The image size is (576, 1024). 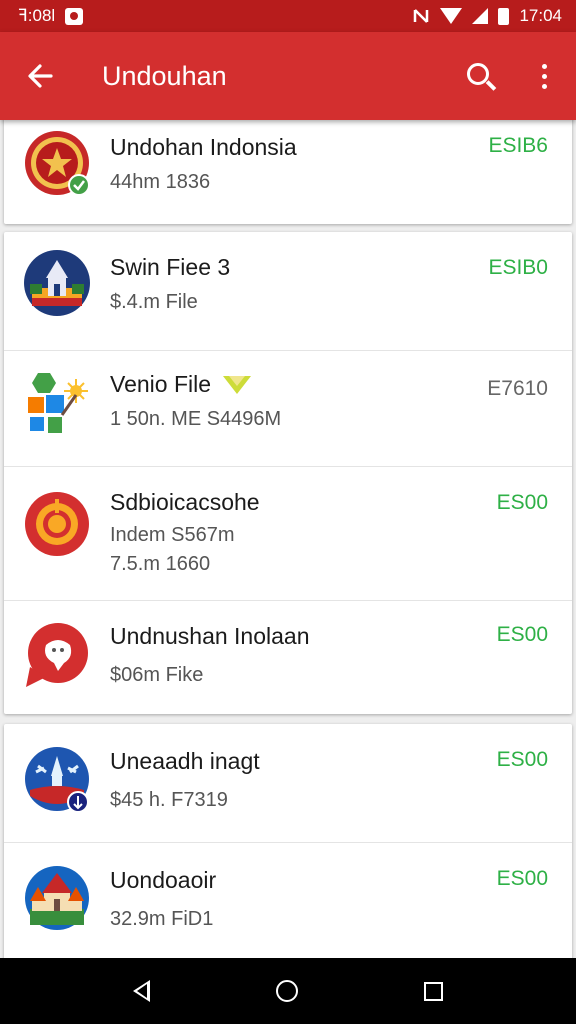 I want to click on signal-icon, so click(x=480, y=16).